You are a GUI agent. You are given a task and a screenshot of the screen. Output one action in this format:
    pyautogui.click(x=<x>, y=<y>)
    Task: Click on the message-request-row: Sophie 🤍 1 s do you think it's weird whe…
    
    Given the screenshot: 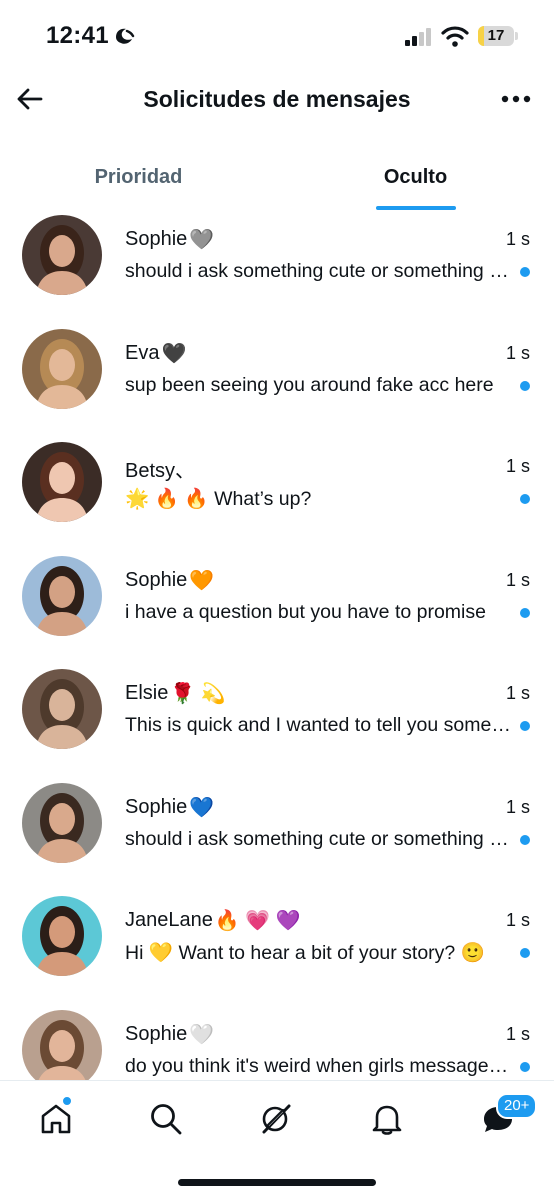 What is the action you would take?
    pyautogui.click(x=277, y=1042)
    